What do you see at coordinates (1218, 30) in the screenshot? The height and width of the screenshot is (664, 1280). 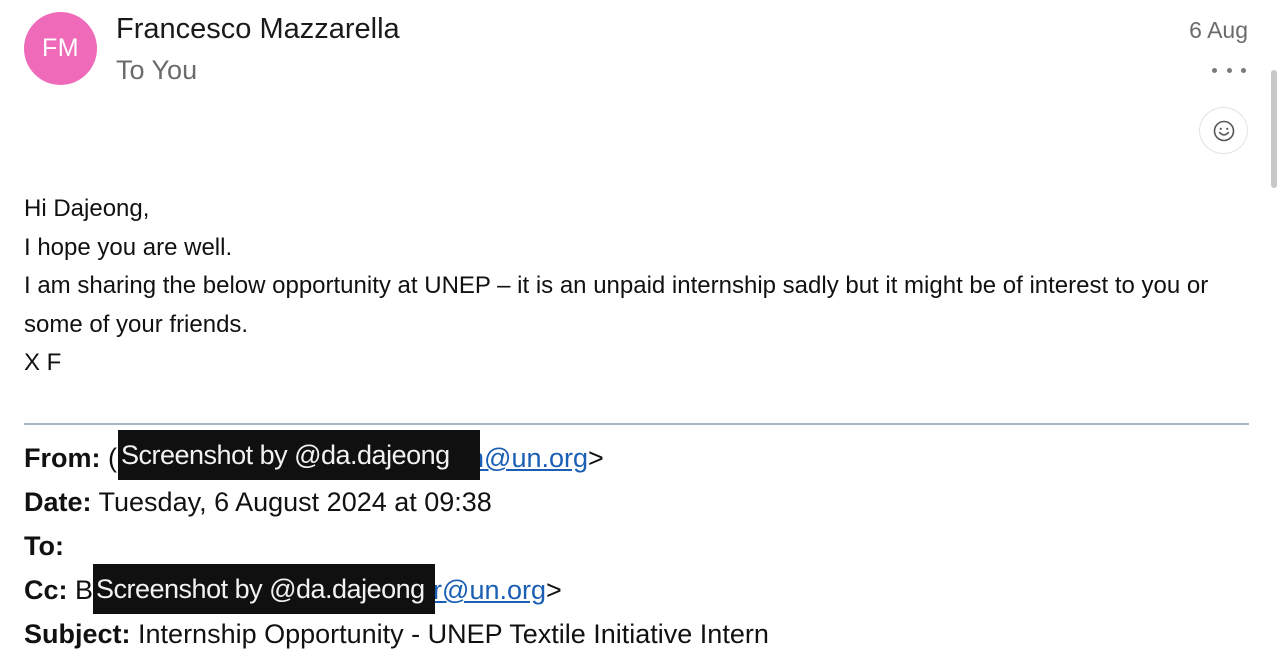 I see `email-date: 6 Aug` at bounding box center [1218, 30].